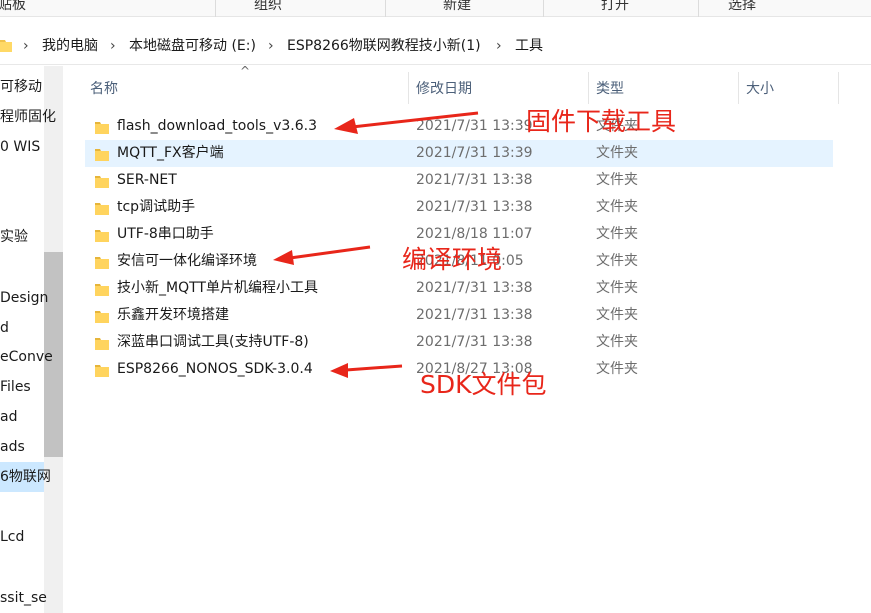 The height and width of the screenshot is (613, 871). I want to click on table-row: SER-NET 2021/7/31 13:38 文件夹, so click(459, 180).